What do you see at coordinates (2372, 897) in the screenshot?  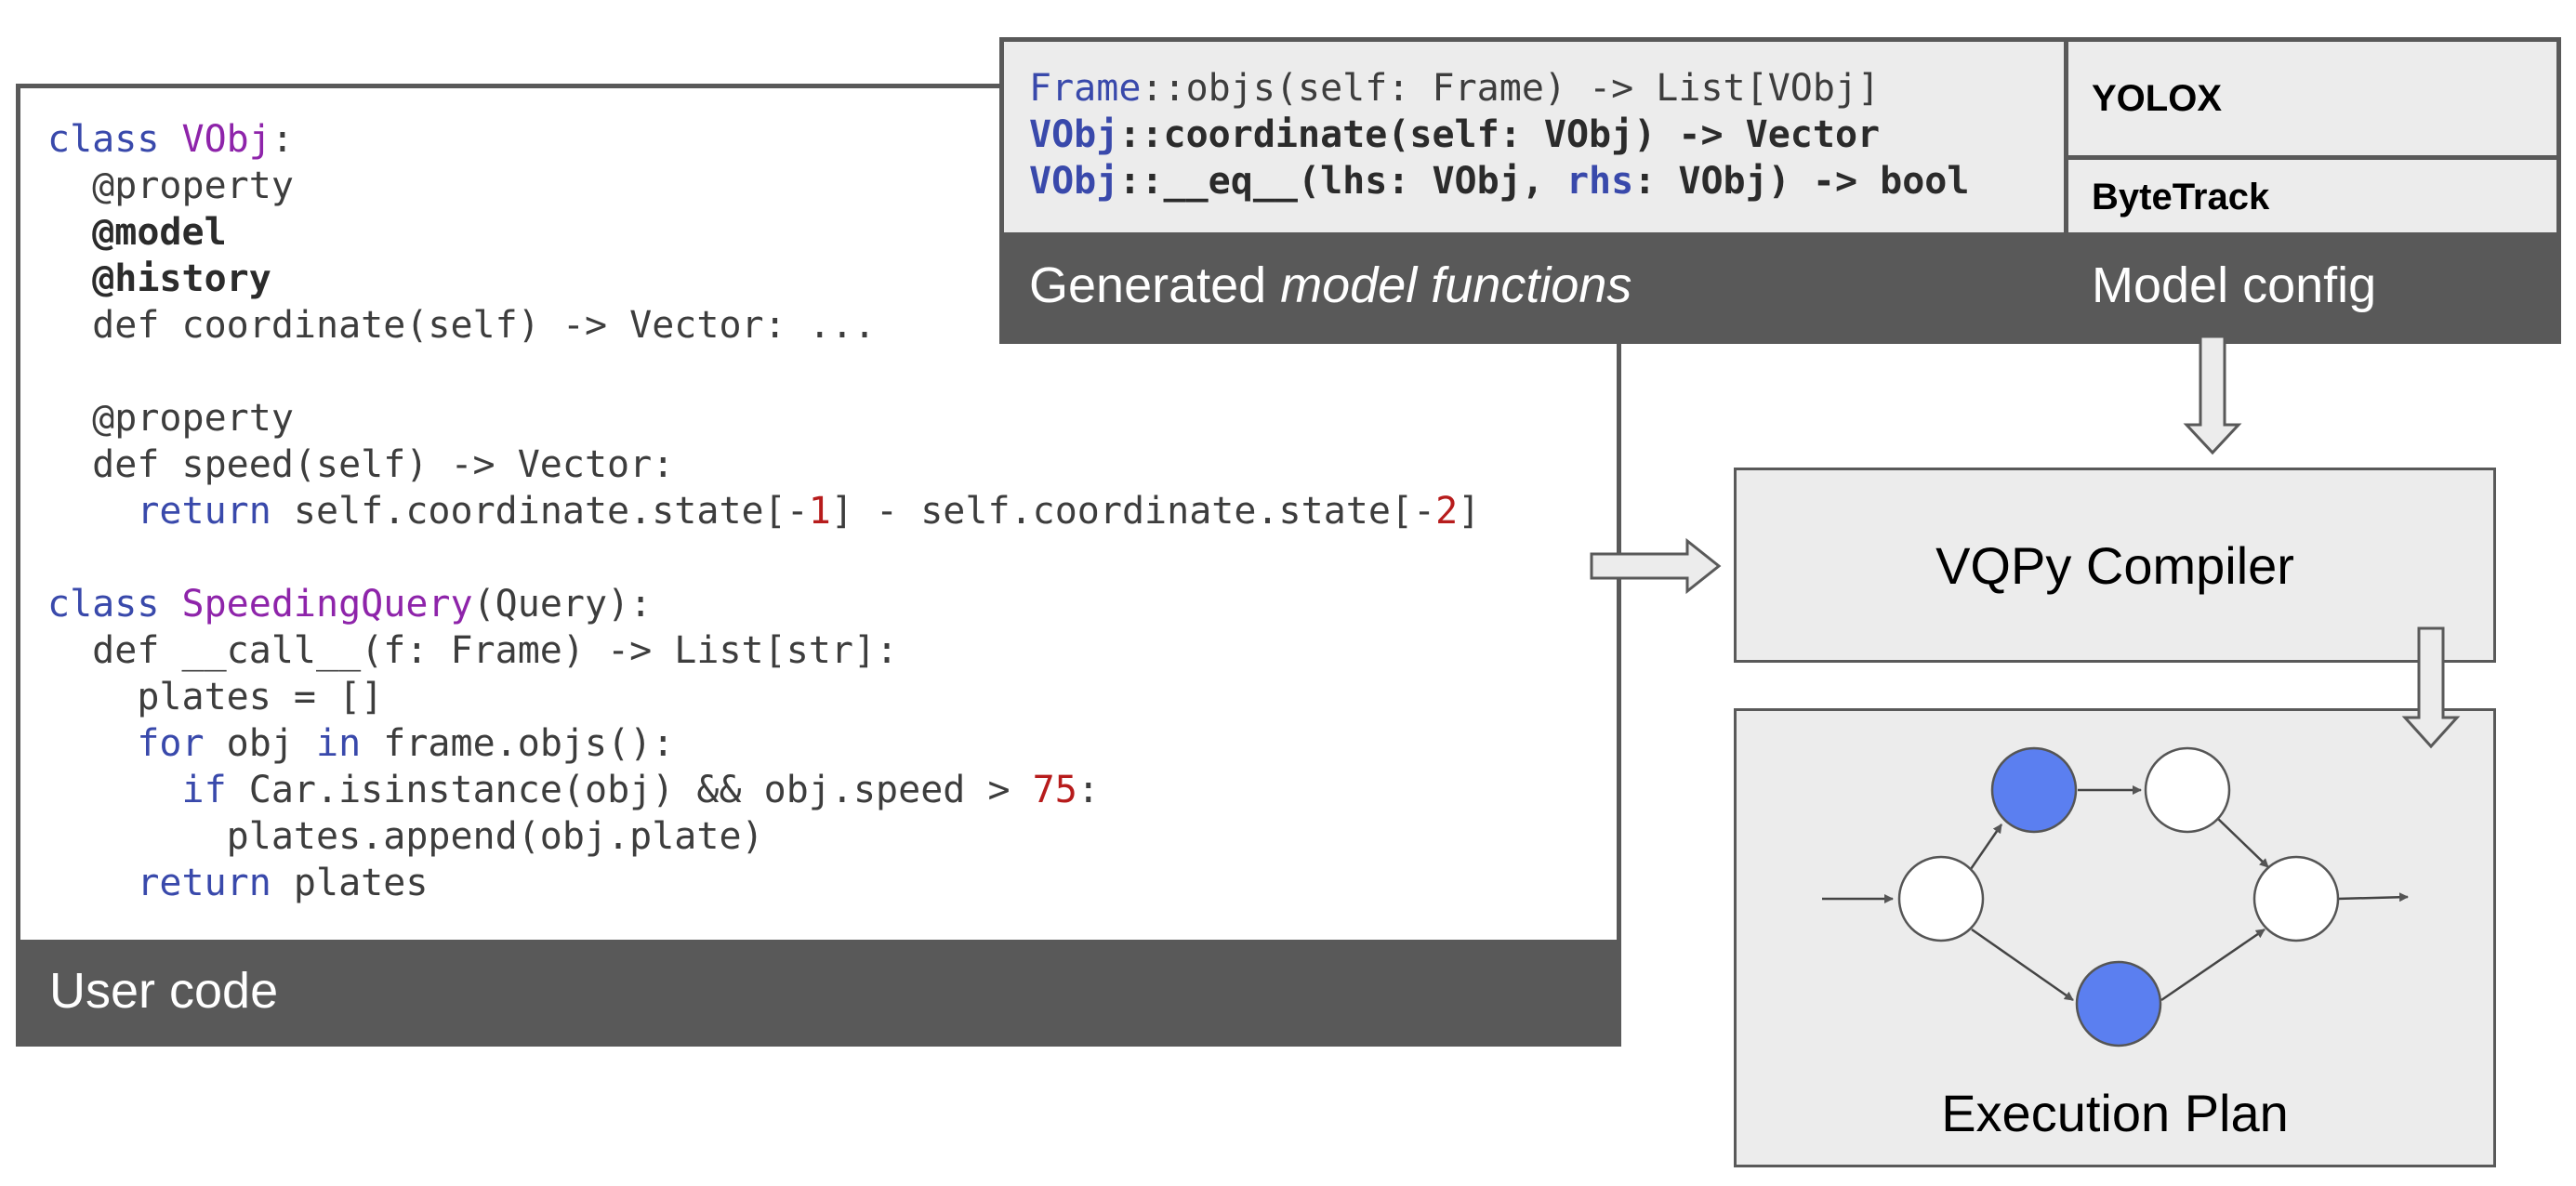 I see `plan-edge-output` at bounding box center [2372, 897].